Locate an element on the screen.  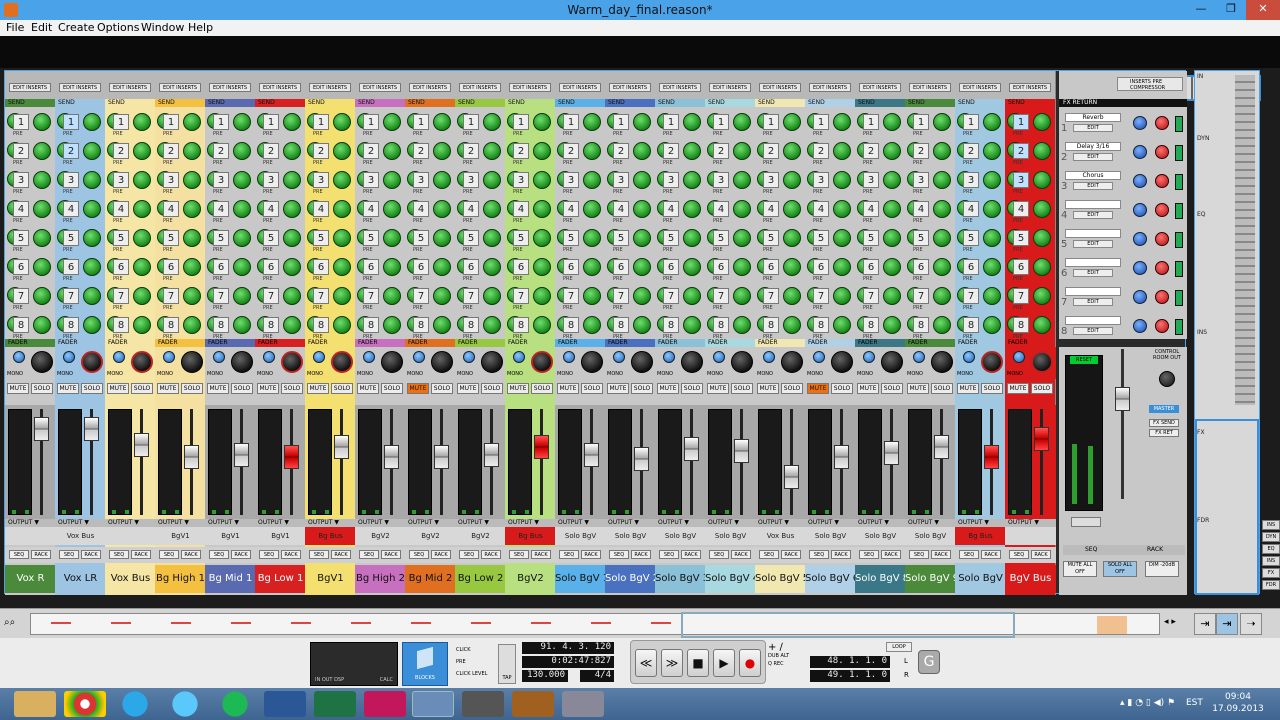
menu-file: File is located at coordinates (15, 27).